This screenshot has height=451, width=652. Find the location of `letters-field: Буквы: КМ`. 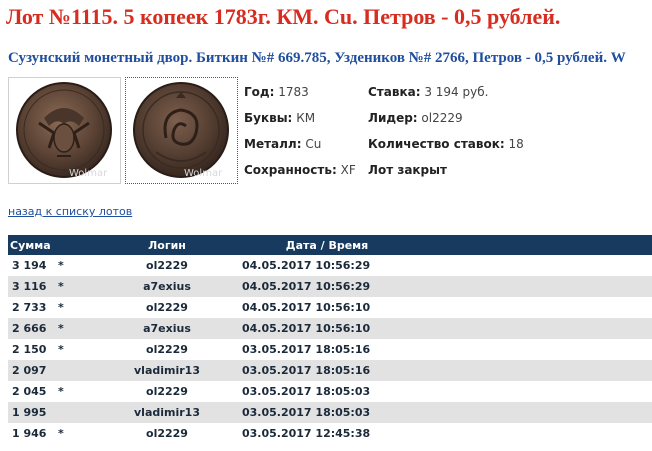

letters-field: Буквы: КМ is located at coordinates (279, 118).